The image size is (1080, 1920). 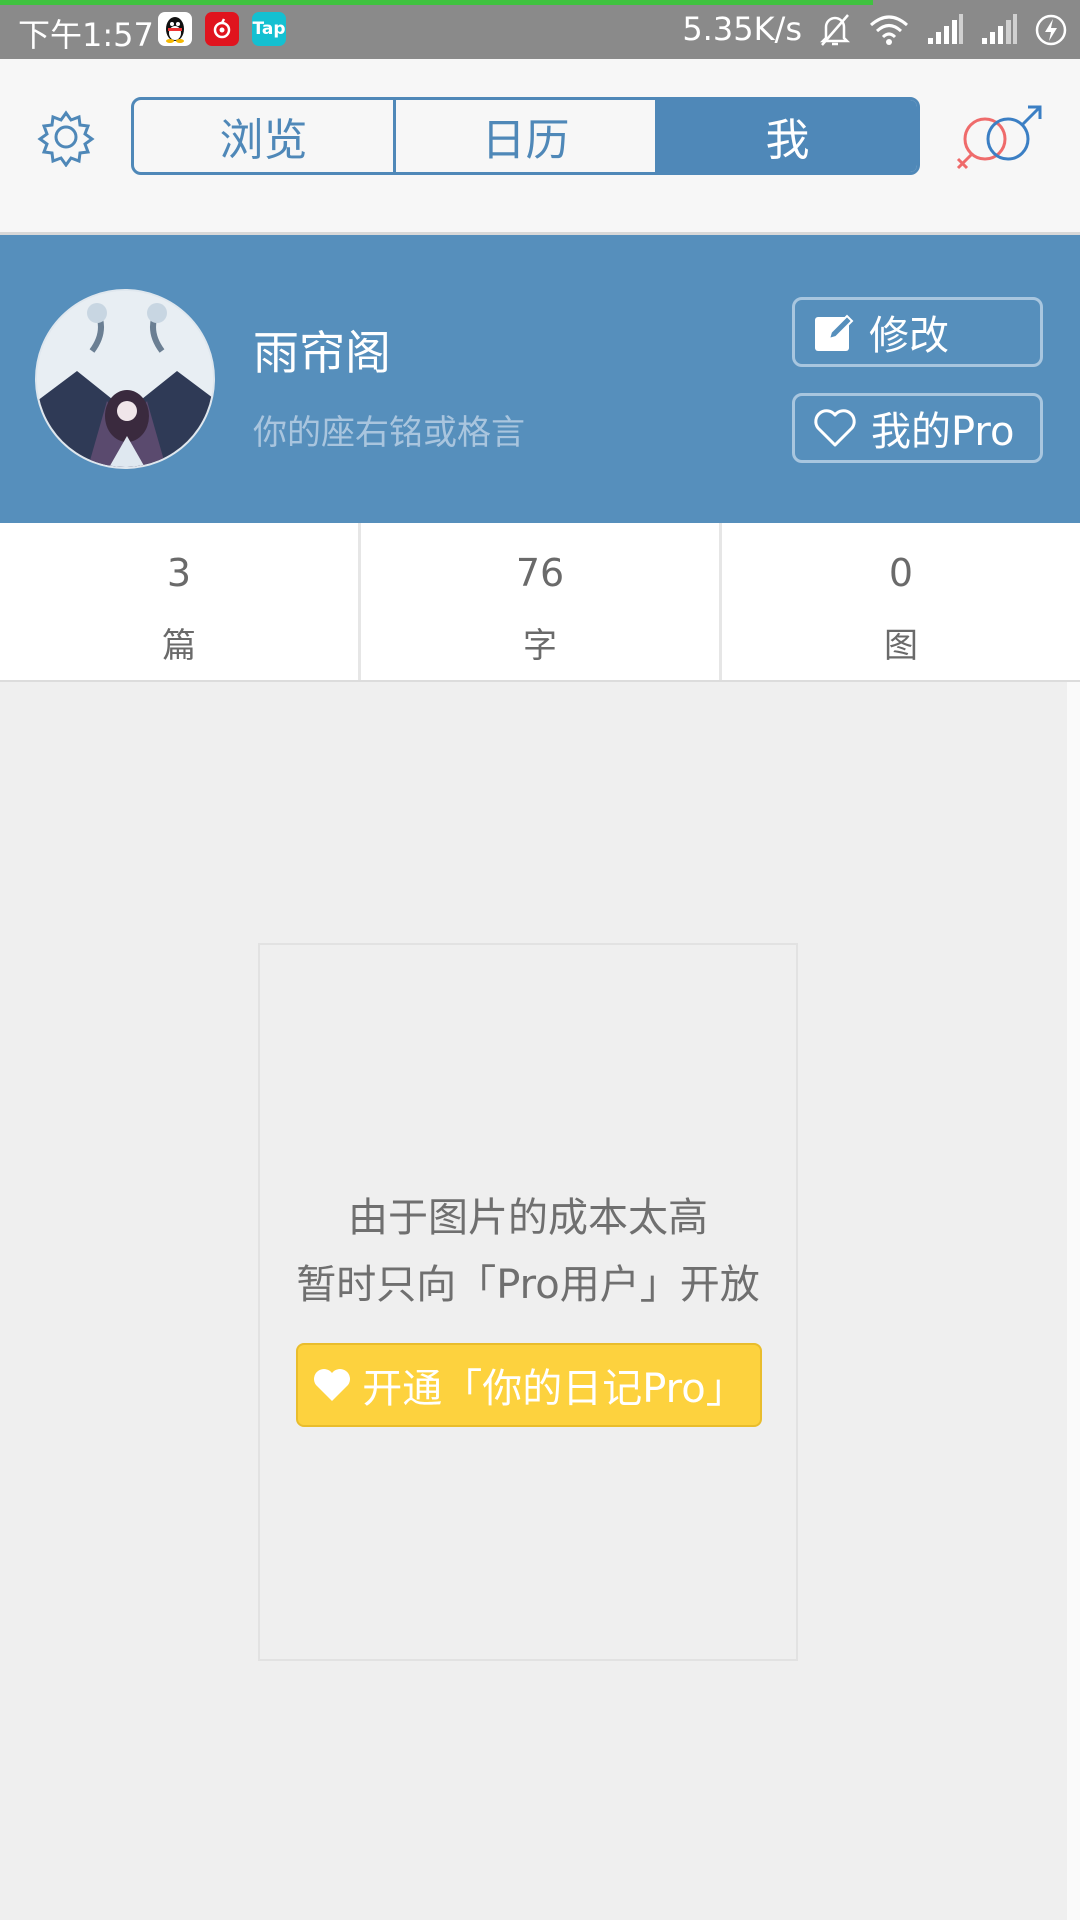 I want to click on status-time: 下午1:57, so click(x=86, y=35).